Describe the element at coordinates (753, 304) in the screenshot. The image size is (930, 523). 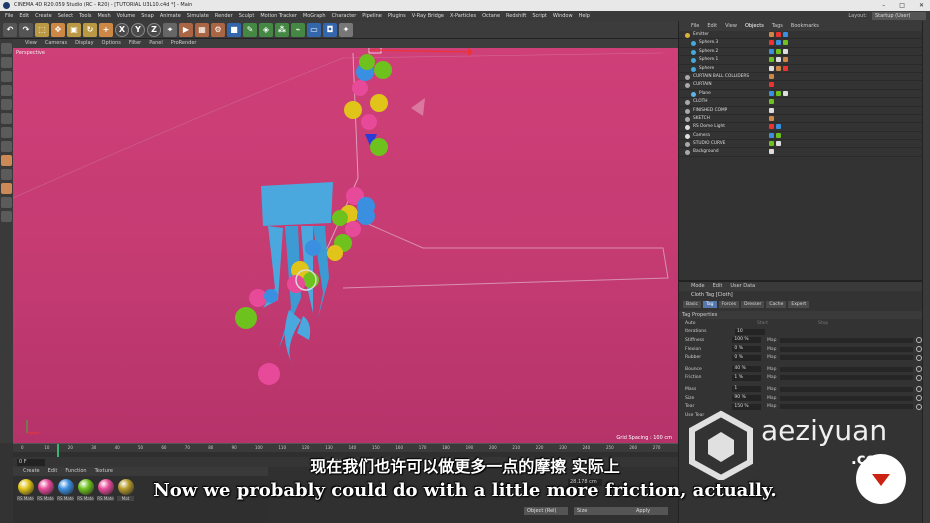
I see `subtab-dresser: Dresser` at that location.